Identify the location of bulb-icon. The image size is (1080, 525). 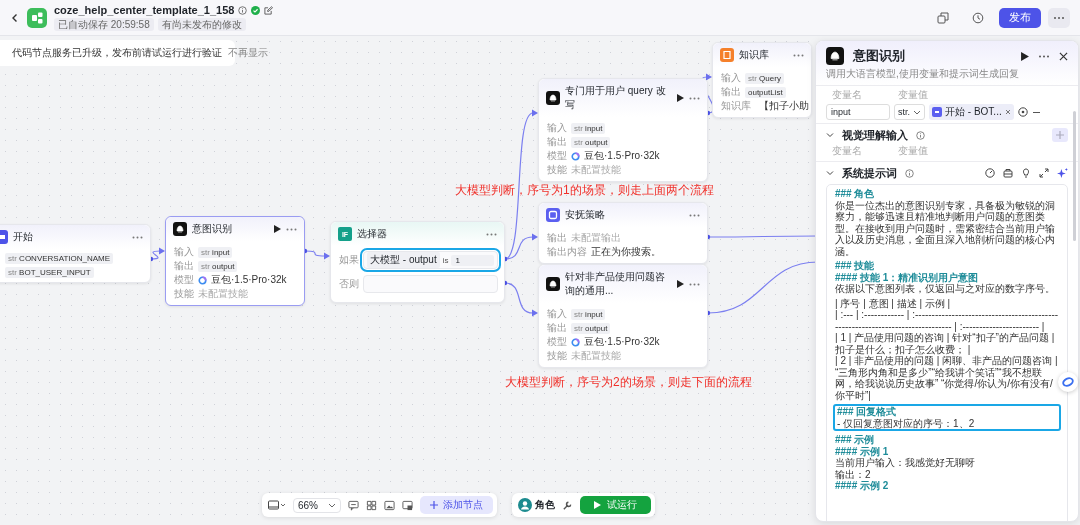
(1026, 173).